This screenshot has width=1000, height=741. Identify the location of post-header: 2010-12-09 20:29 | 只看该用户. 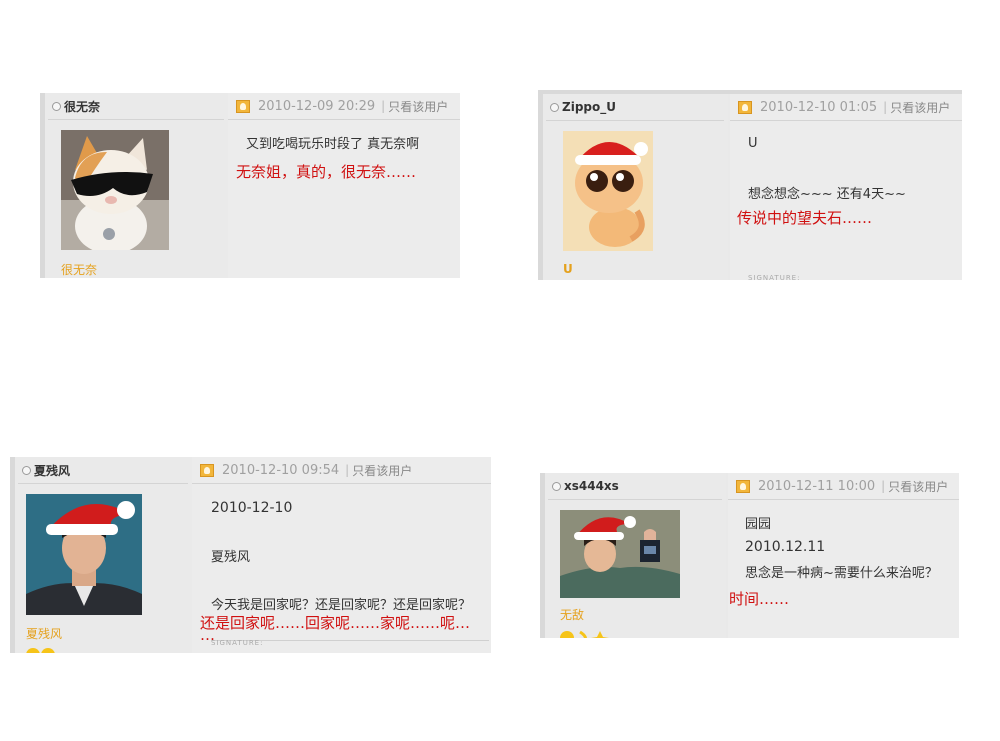
(344, 106).